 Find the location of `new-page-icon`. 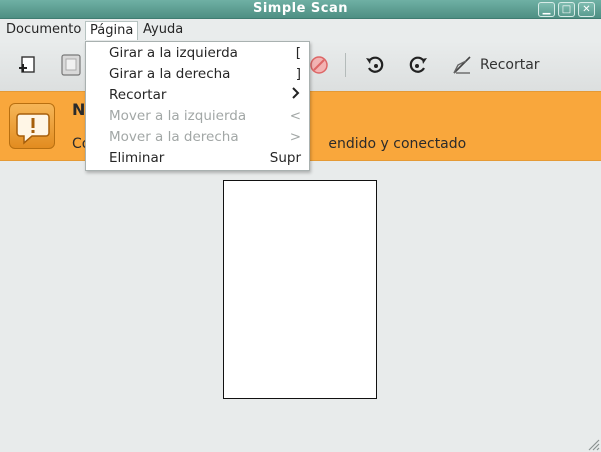

new-page-icon is located at coordinates (27, 64).